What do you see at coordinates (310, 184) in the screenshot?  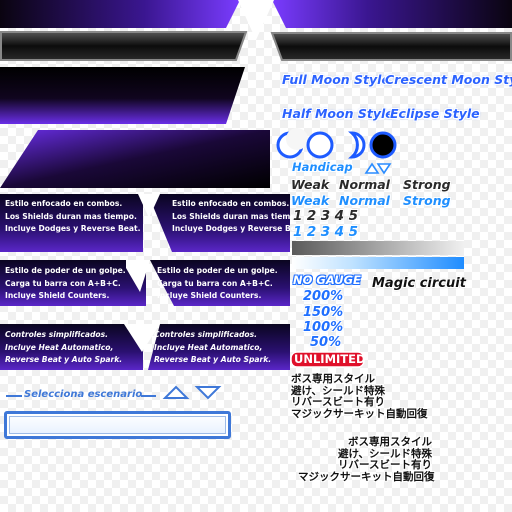 I see `handicap-weak-dark: Weak` at bounding box center [310, 184].